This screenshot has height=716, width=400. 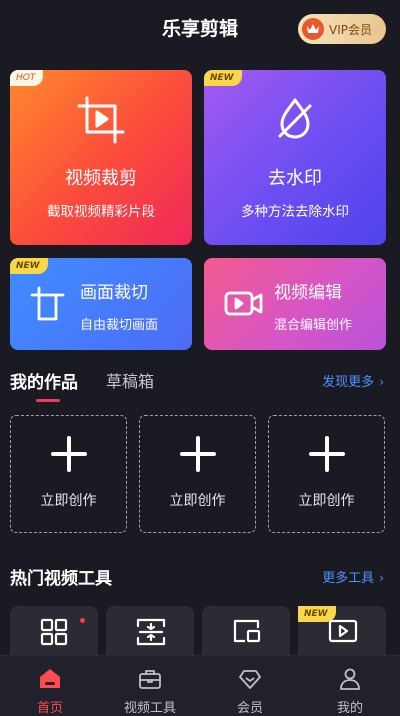 I want to click on nav-mine: 我的, so click(x=350, y=686).